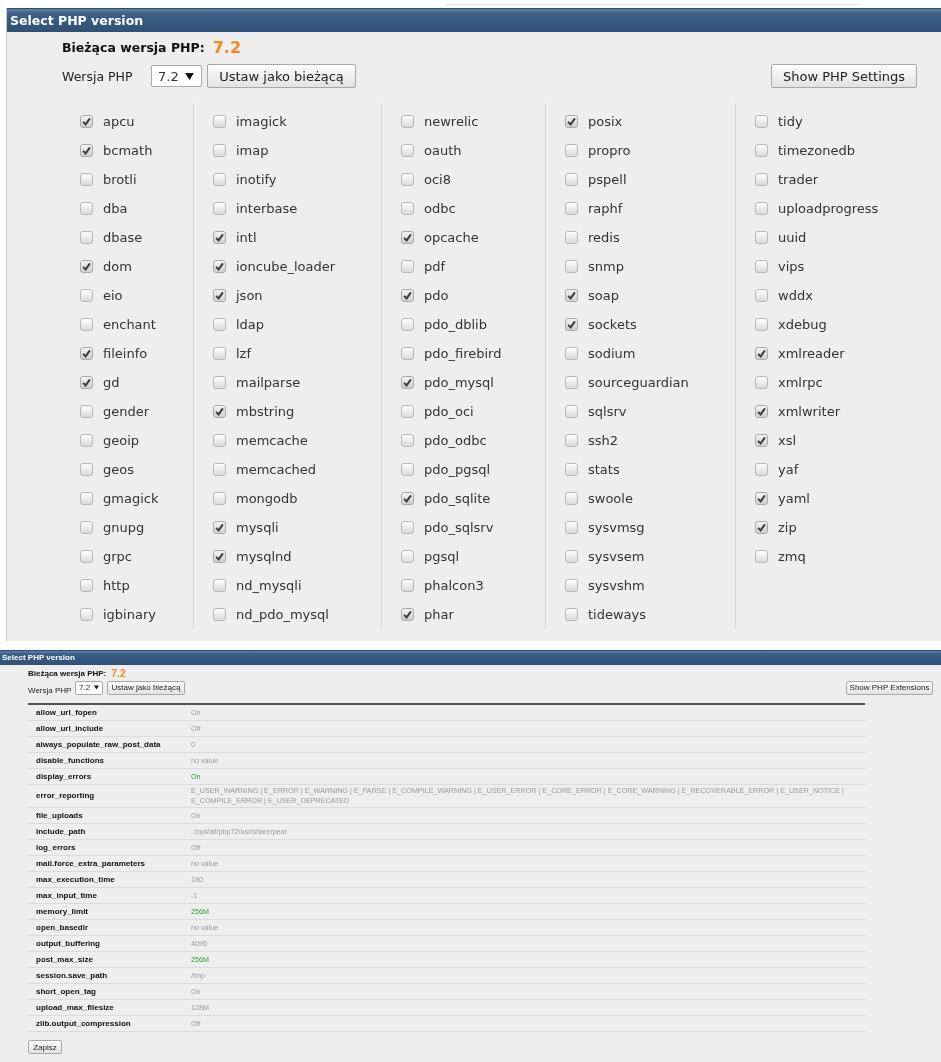 The height and width of the screenshot is (1062, 941). Describe the element at coordinates (811, 353) in the screenshot. I see `extension-label: xmlreader` at that location.